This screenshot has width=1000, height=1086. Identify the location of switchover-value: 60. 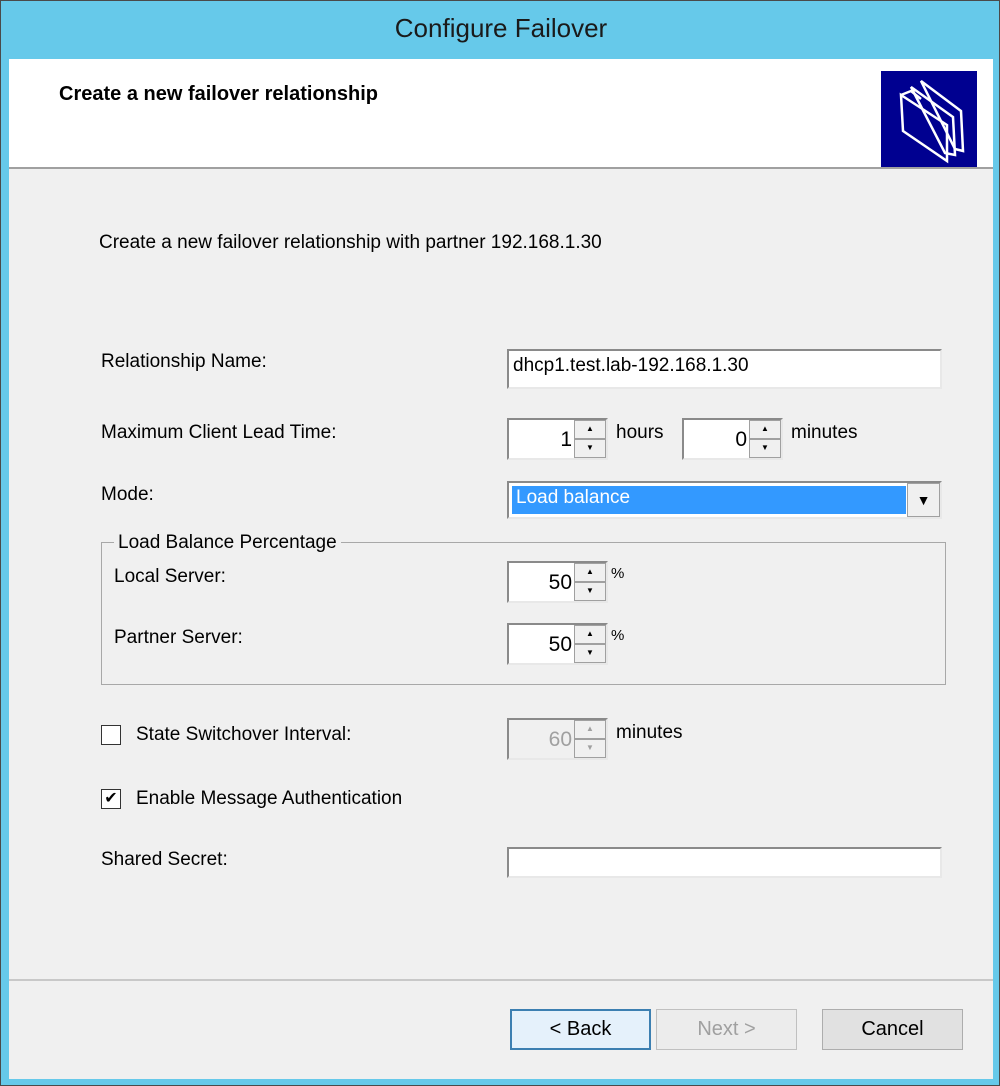
(560, 739).